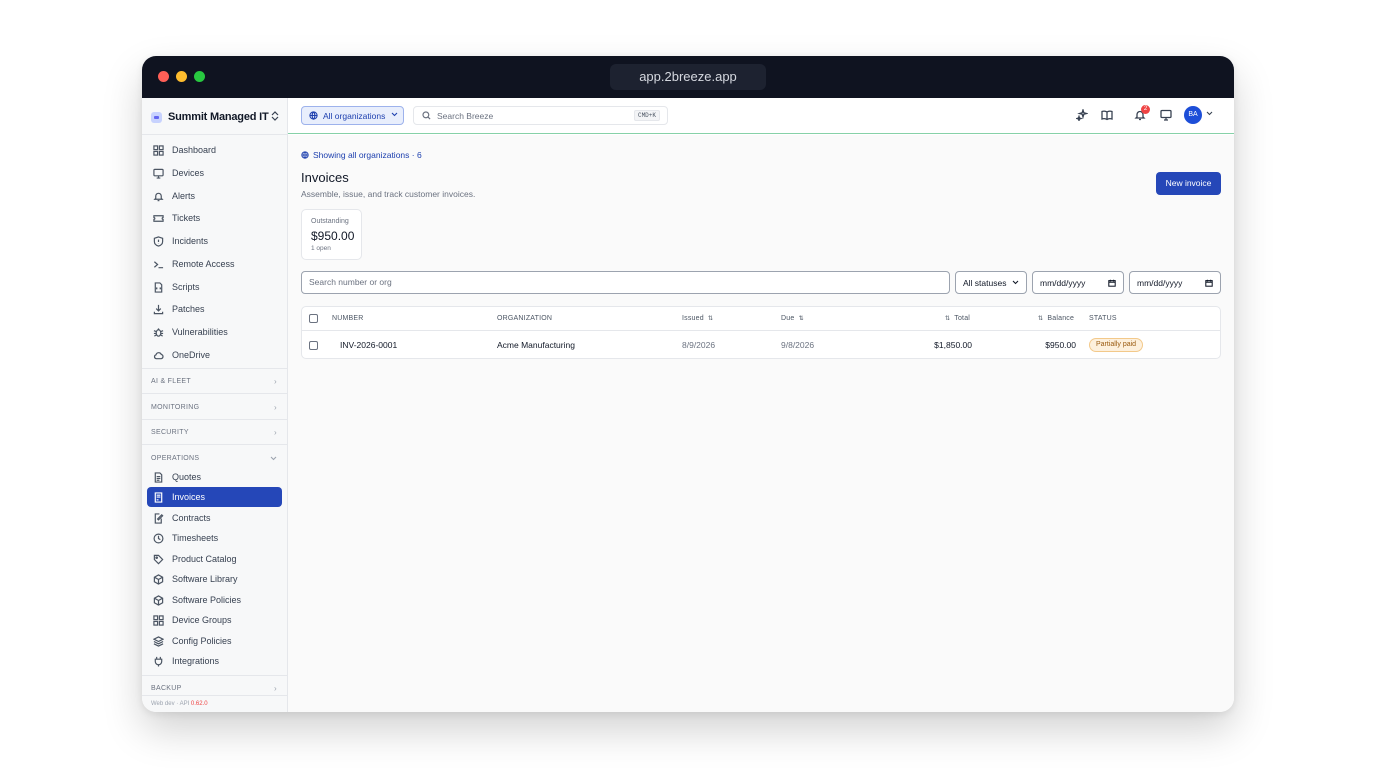 The image size is (1376, 768). I want to click on bell-icon, so click(158, 196).